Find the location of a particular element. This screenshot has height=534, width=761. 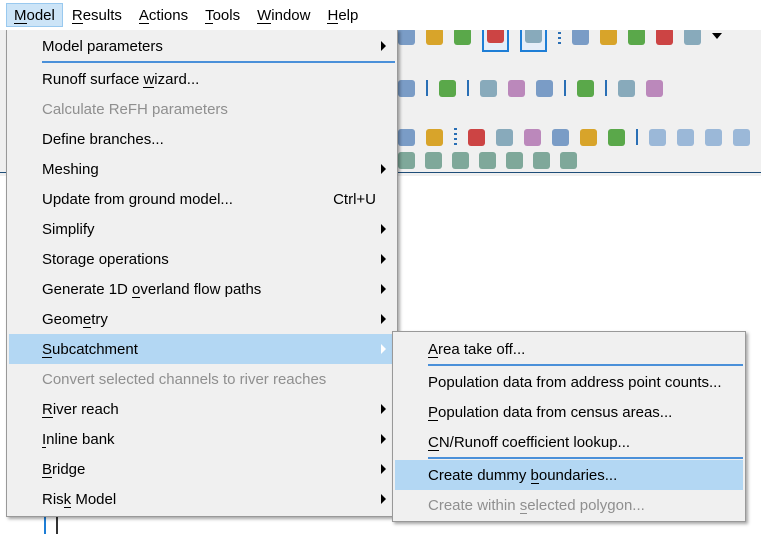

select-icon is located at coordinates (406, 88).